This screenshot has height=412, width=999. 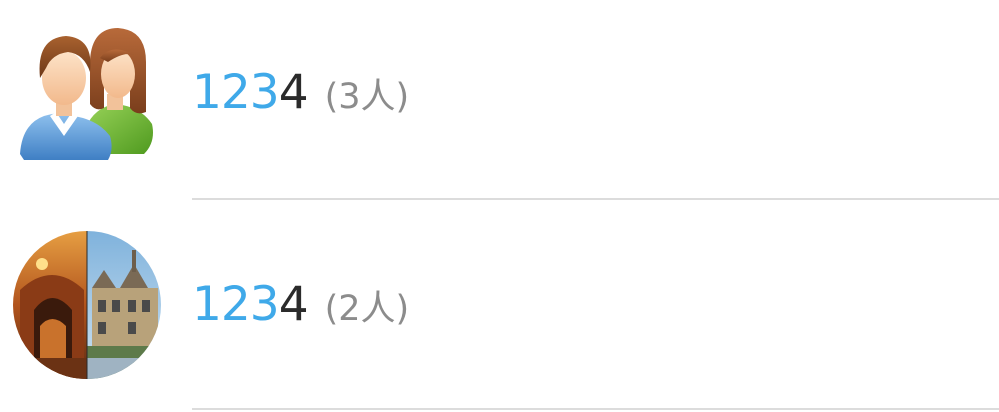 I want to click on group-photo-avatar, so click(x=87, y=305).